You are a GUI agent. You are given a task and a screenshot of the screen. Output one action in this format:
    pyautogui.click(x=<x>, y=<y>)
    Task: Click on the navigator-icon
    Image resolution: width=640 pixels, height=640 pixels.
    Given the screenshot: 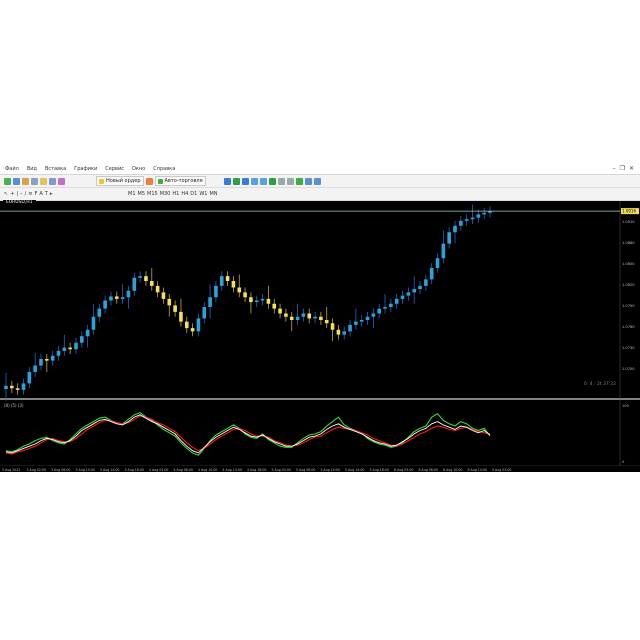 What is the action you would take?
    pyautogui.click(x=43, y=181)
    